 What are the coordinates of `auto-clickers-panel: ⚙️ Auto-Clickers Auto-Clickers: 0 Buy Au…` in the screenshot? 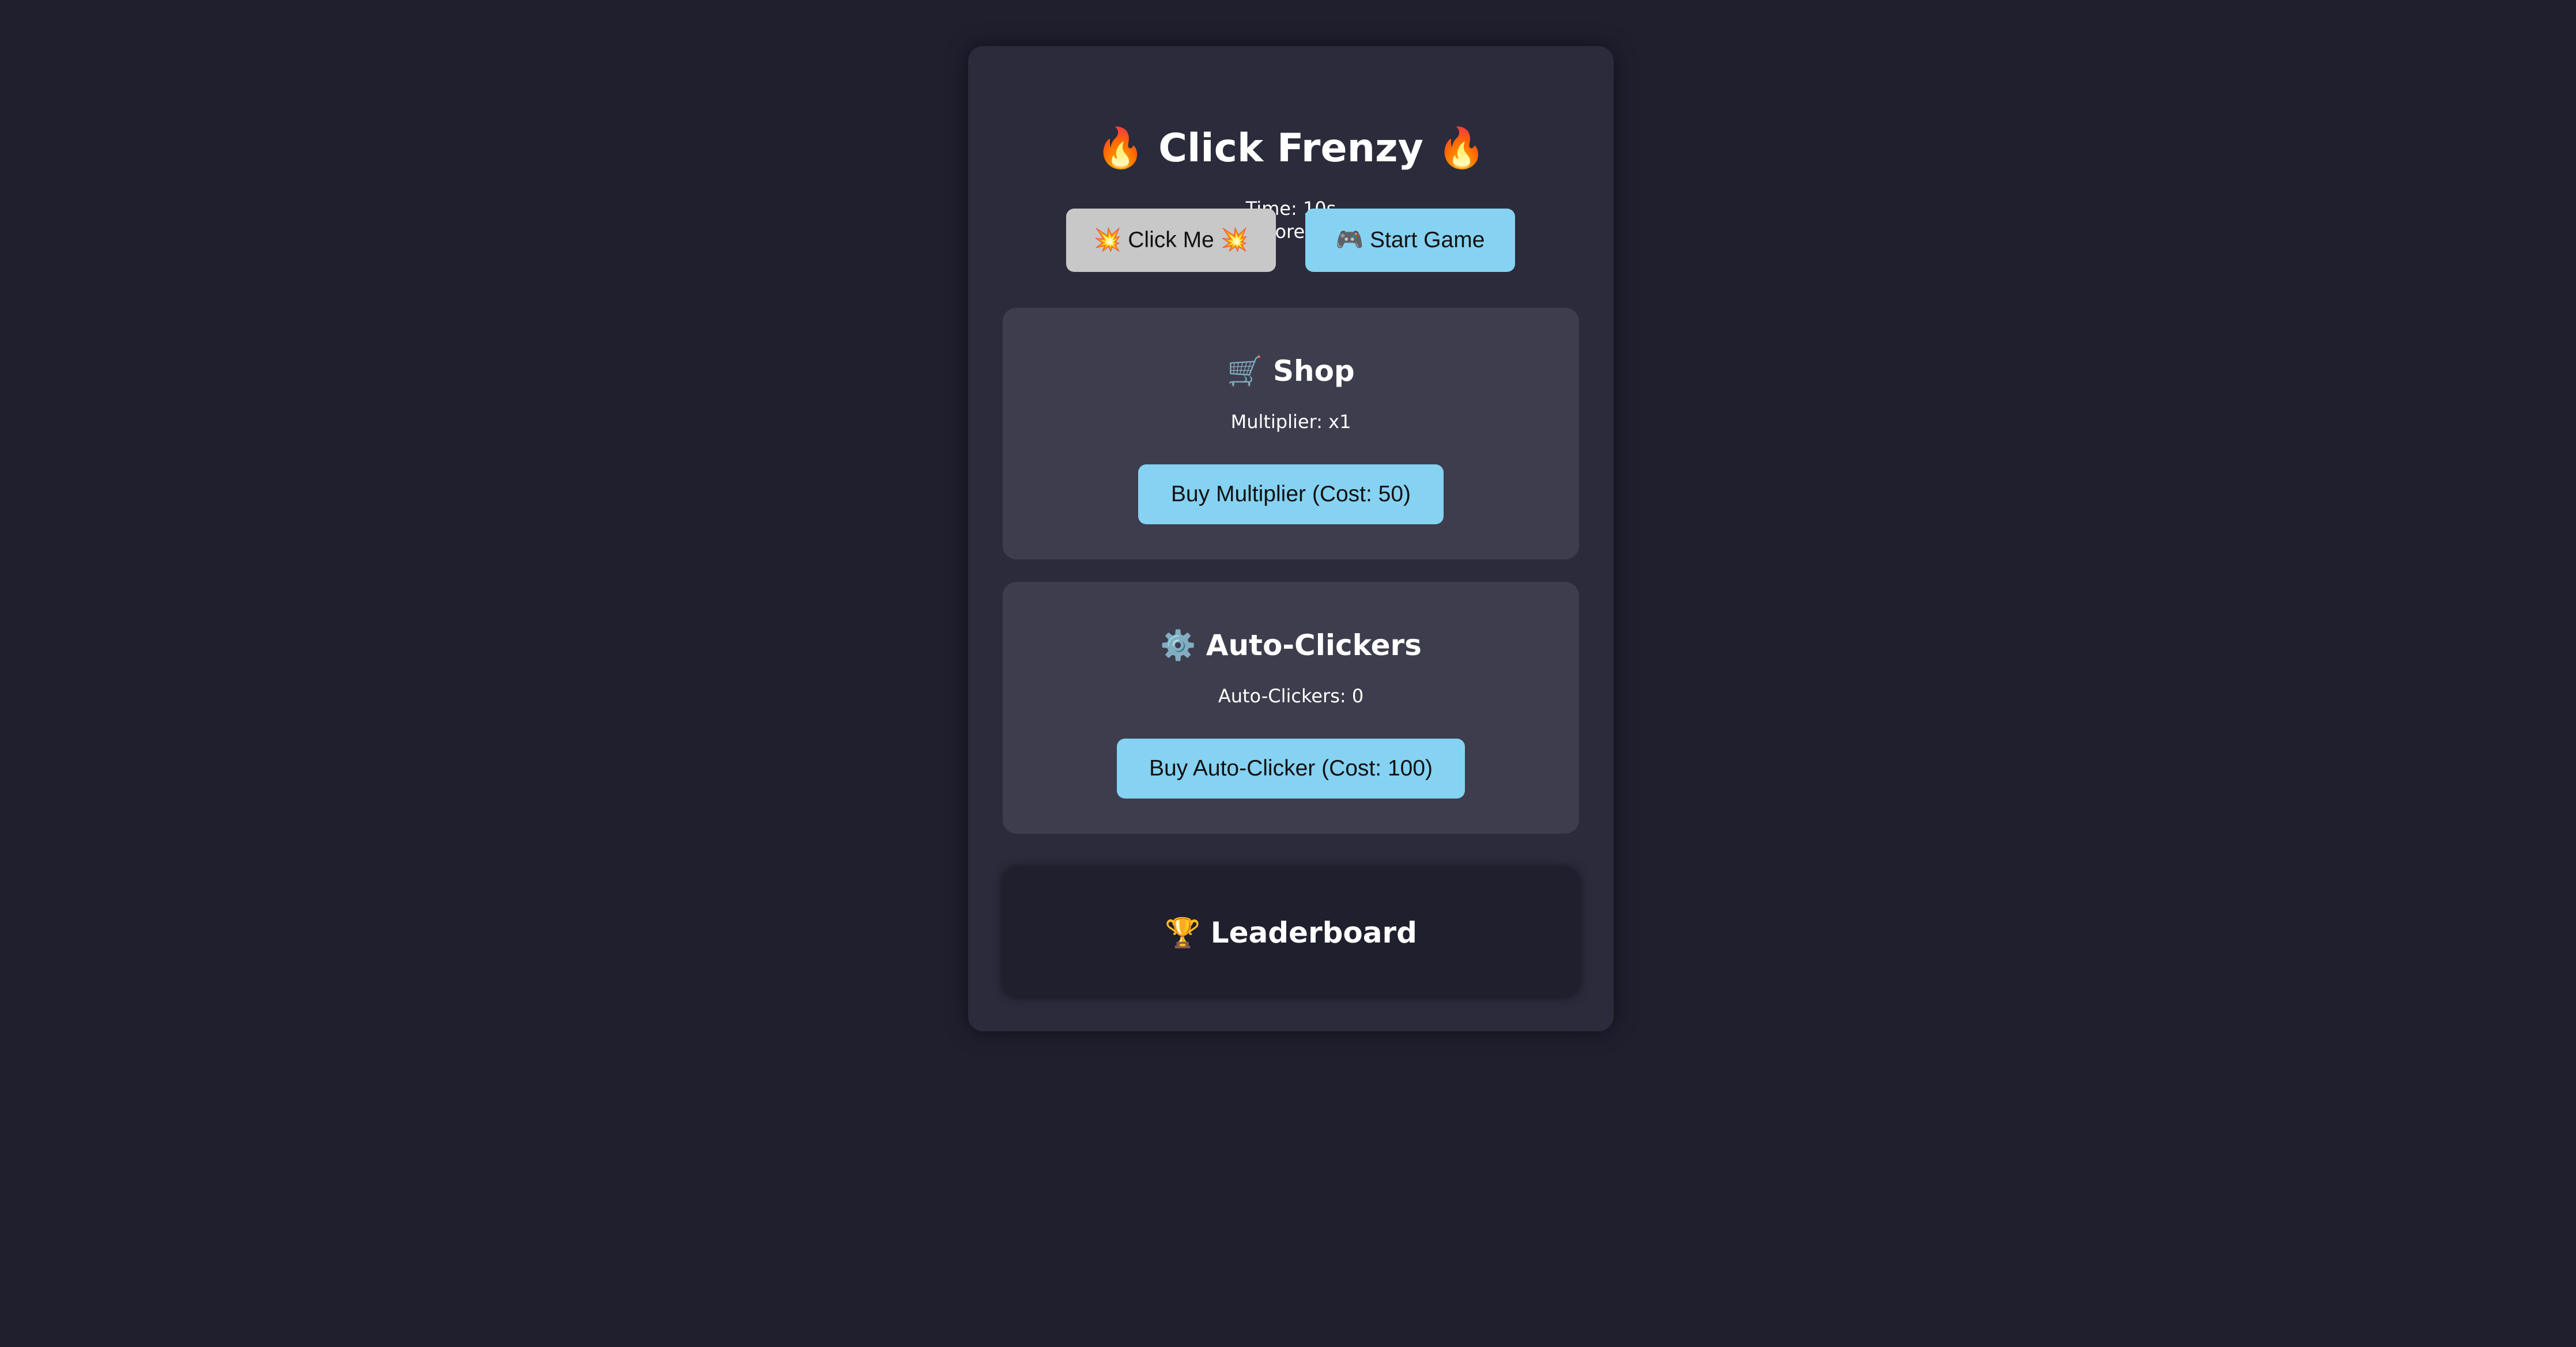 It's located at (1291, 708).